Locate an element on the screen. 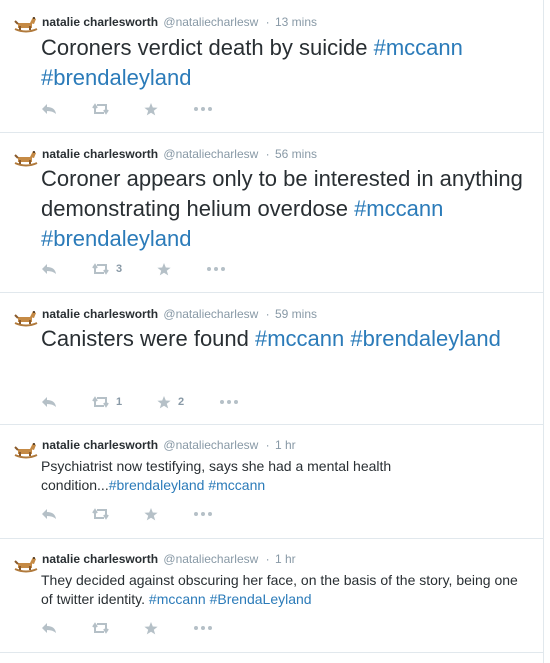 Image resolution: width=550 pixels, height=663 pixels. tweet-text-plain: Canisters were found is located at coordinates (148, 338).